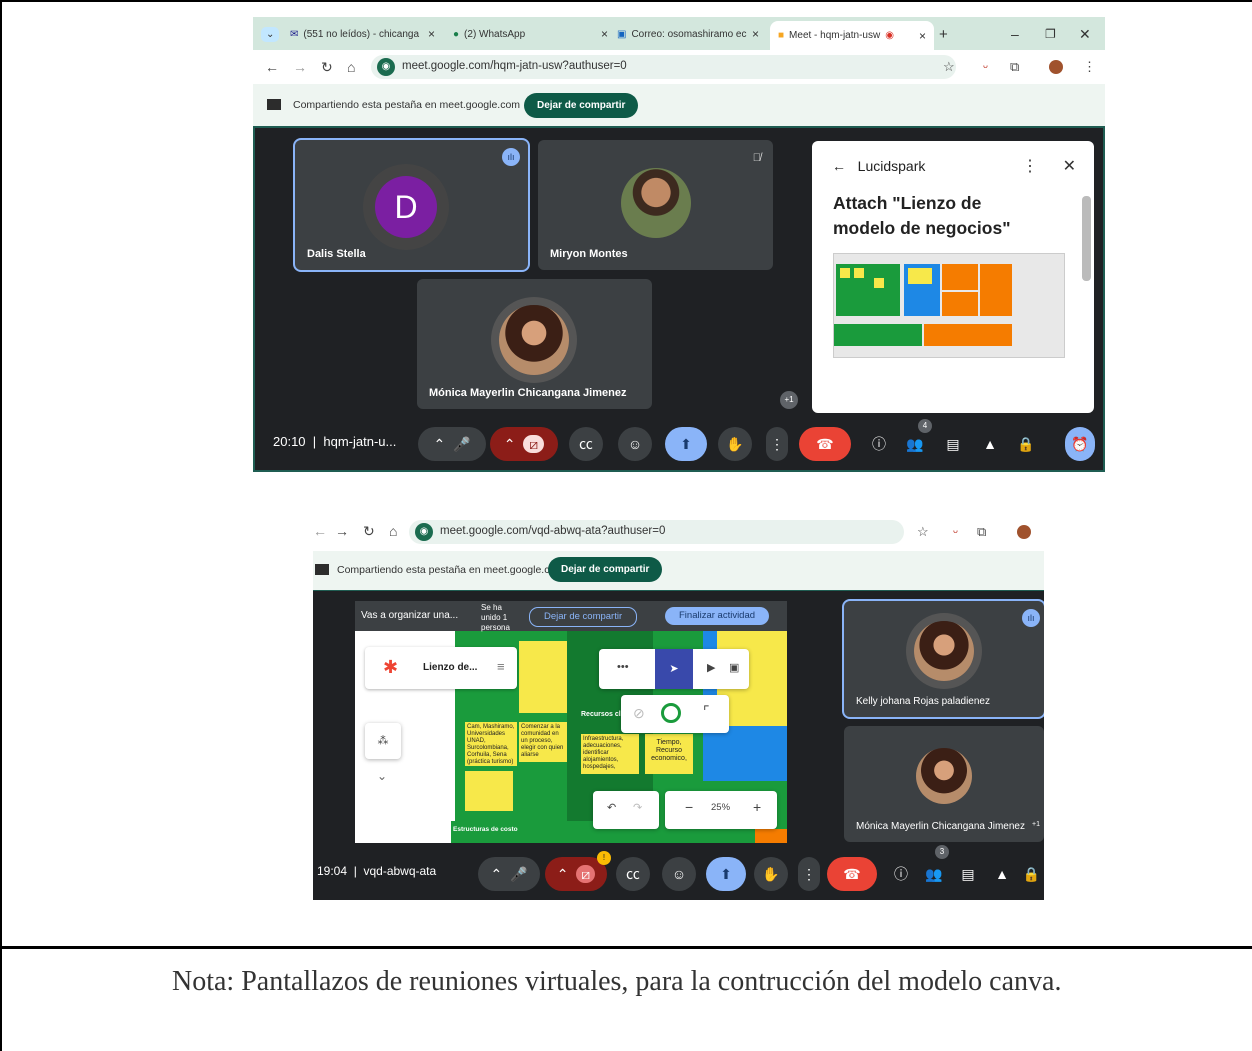 This screenshot has height=1051, width=1252. What do you see at coordinates (1080, 444) in the screenshot?
I see `timer-icon: ⏰` at bounding box center [1080, 444].